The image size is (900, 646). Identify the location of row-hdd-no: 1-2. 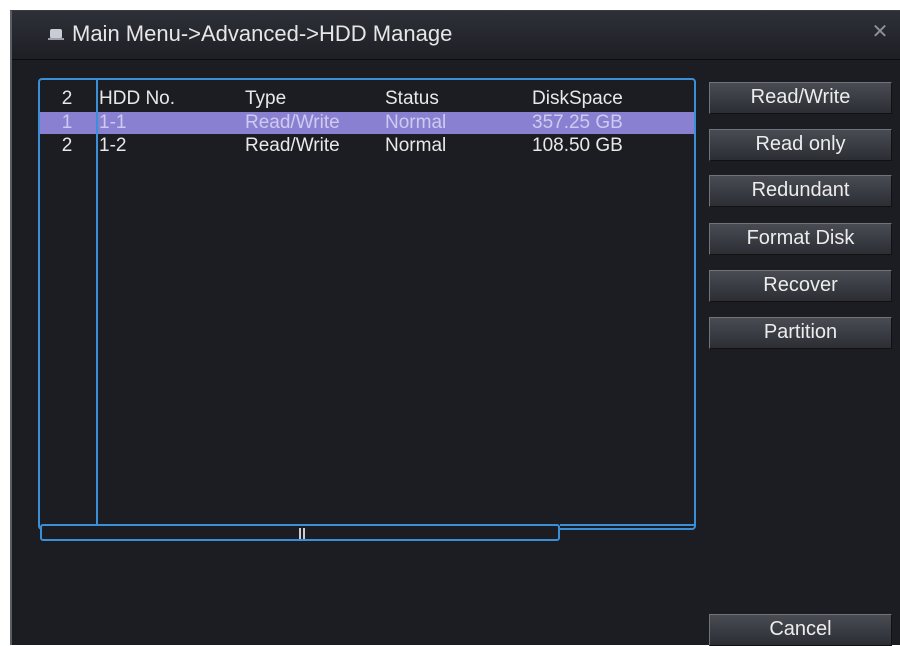
(113, 145).